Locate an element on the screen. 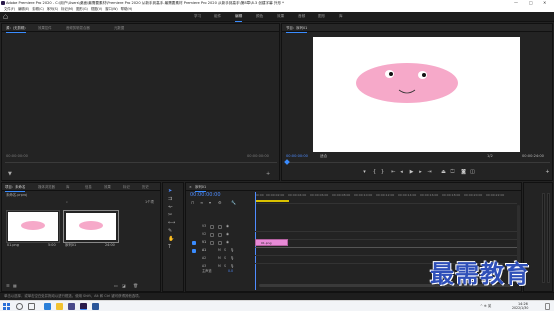 The height and width of the screenshot is (311, 554). timeline-settings-icon: ⚙ is located at coordinates (220, 203).